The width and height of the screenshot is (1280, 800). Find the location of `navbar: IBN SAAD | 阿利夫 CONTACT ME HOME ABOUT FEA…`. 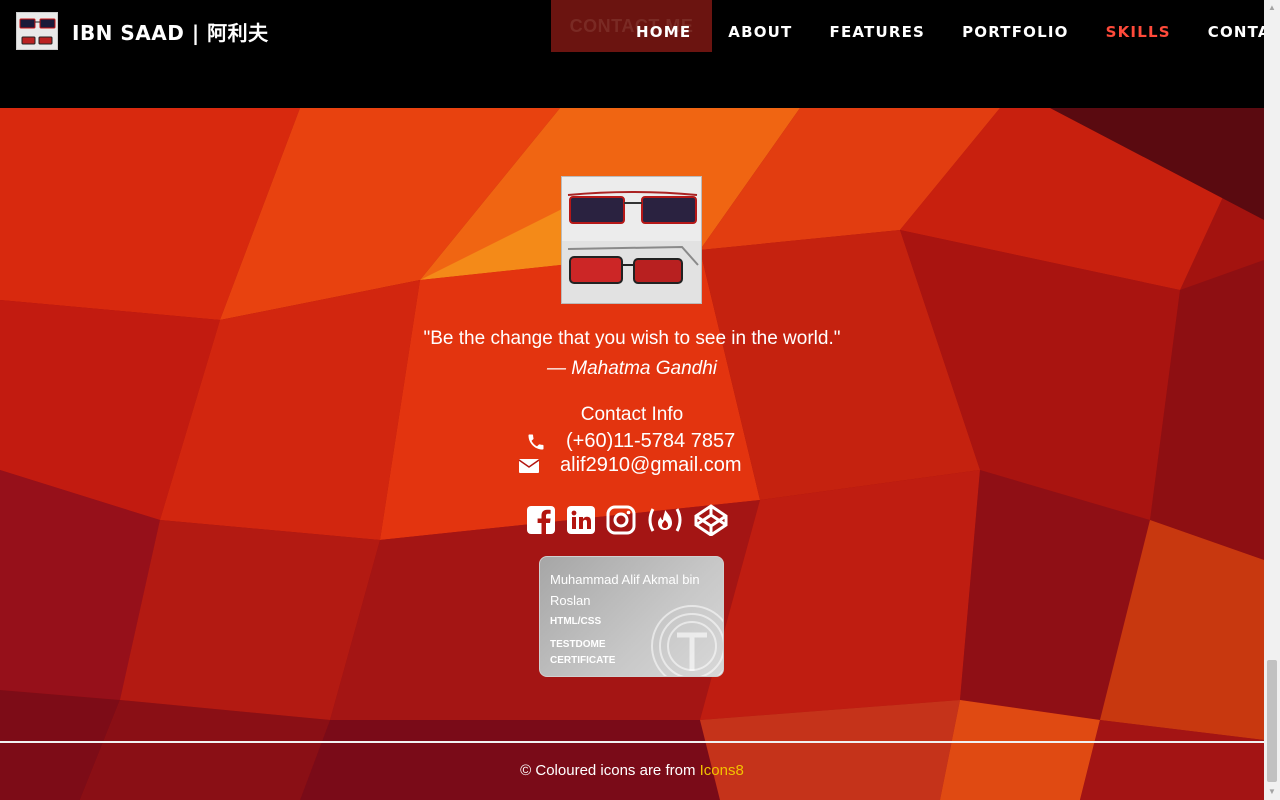

navbar: IBN SAAD | 阿利夫 CONTACT ME HOME ABOUT FEA… is located at coordinates (640, 54).